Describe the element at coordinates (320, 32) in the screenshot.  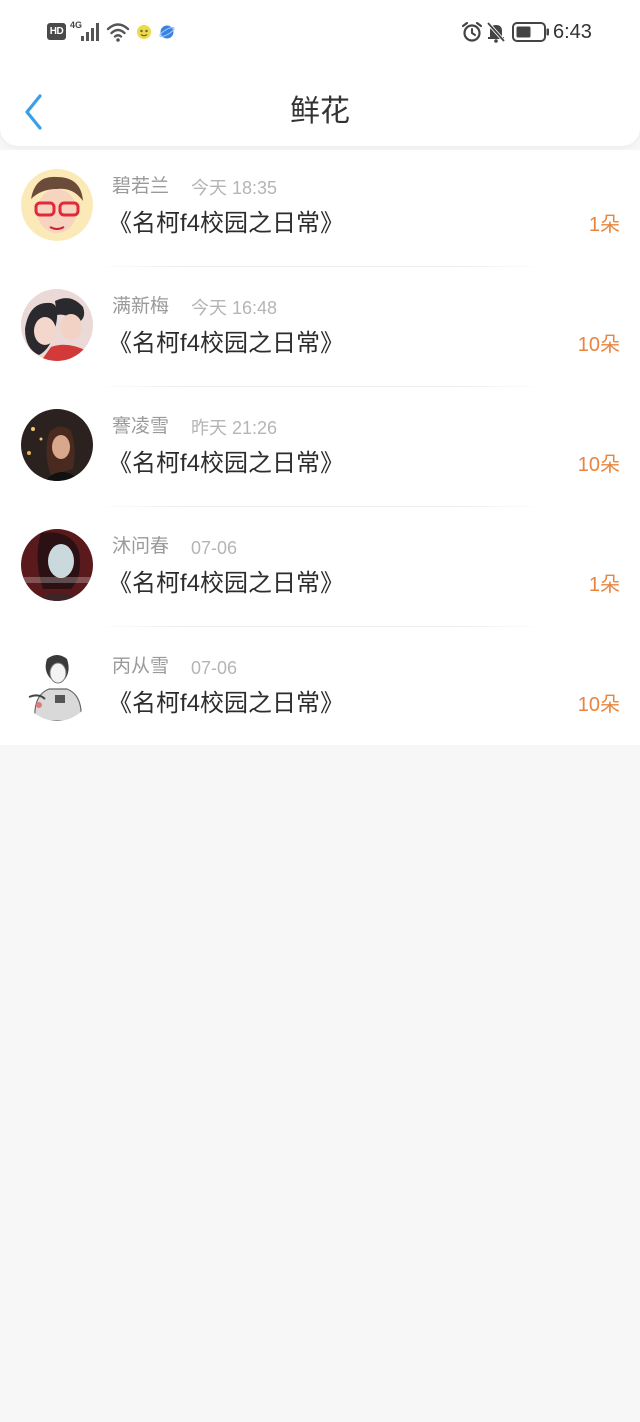
I see `status-bar: HD 4G 6:43` at that location.